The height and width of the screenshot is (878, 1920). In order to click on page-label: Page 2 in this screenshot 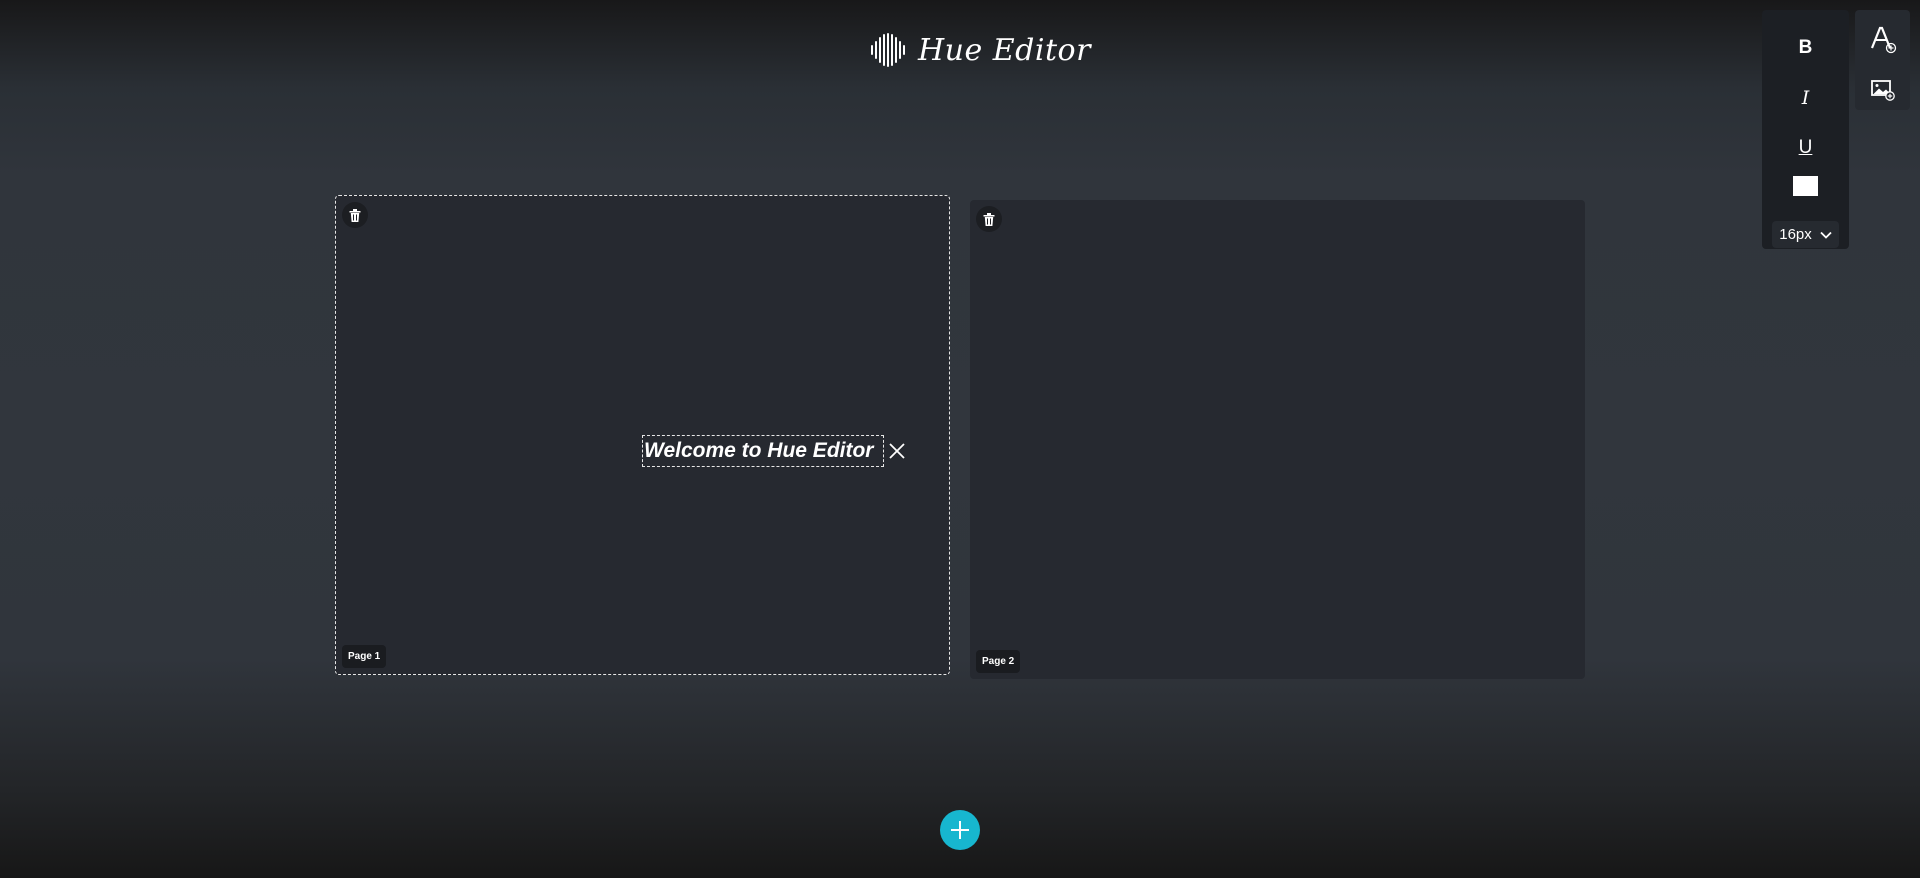, I will do `click(998, 661)`.